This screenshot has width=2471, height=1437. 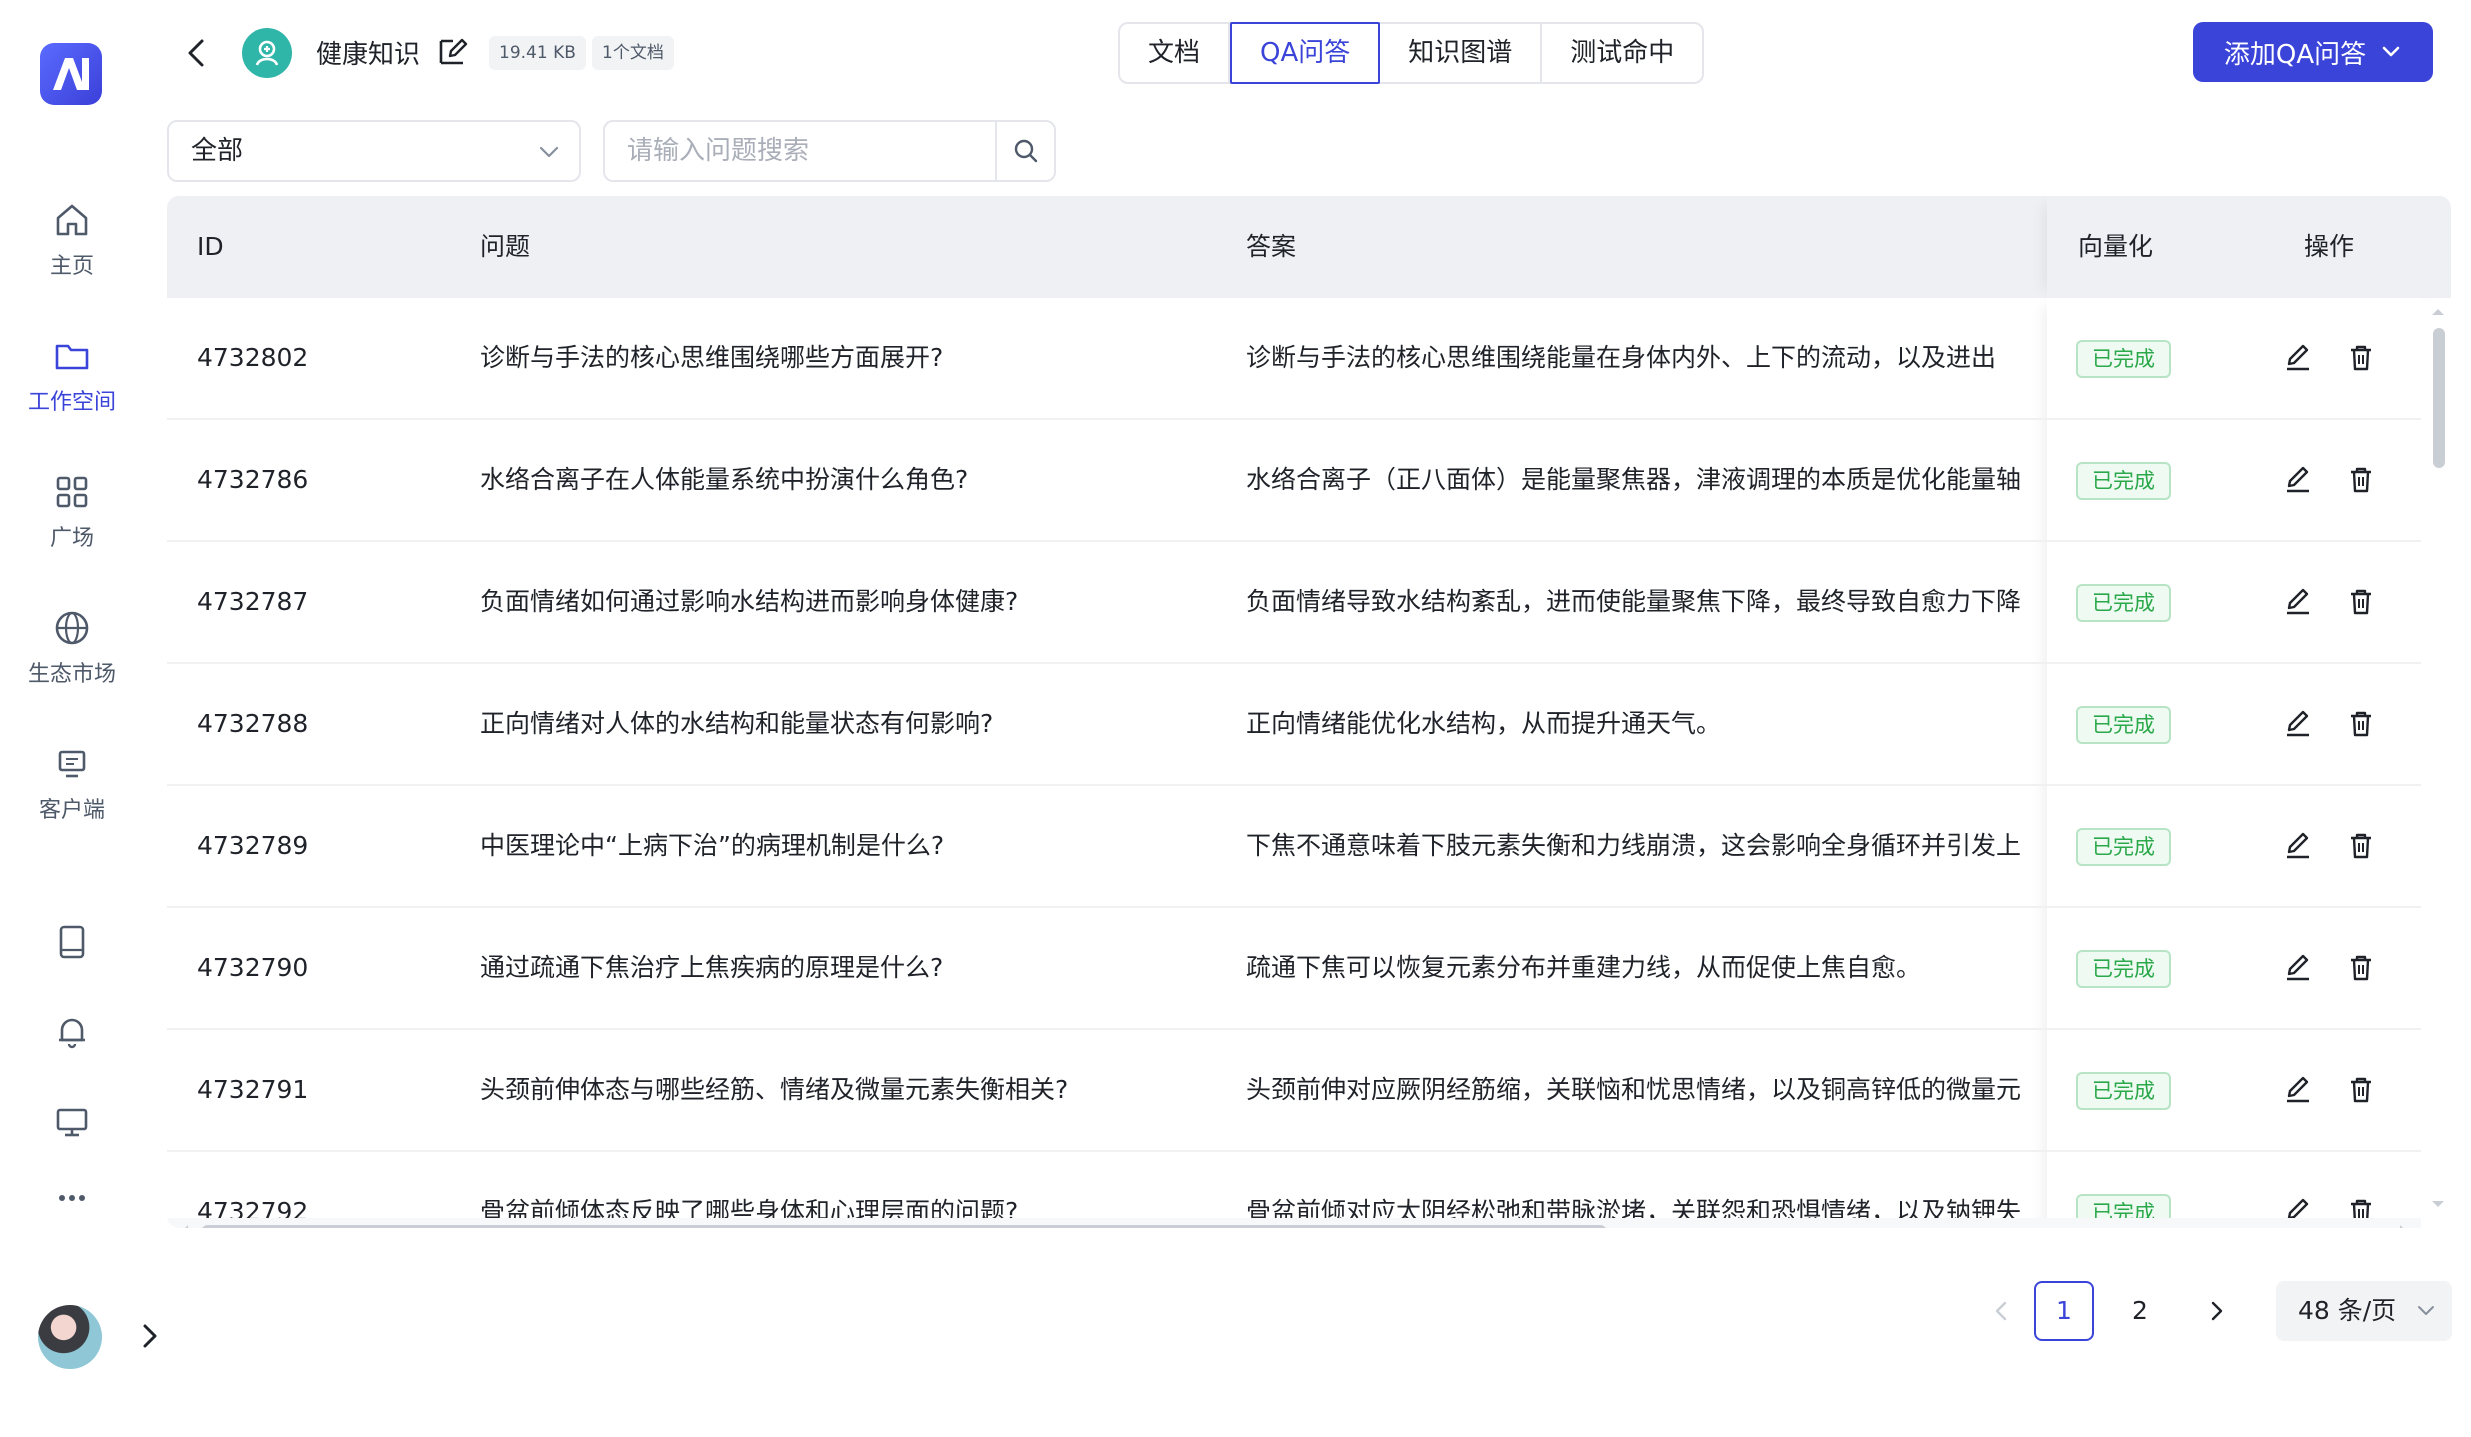 I want to click on page-title: 健康知识, so click(x=368, y=55).